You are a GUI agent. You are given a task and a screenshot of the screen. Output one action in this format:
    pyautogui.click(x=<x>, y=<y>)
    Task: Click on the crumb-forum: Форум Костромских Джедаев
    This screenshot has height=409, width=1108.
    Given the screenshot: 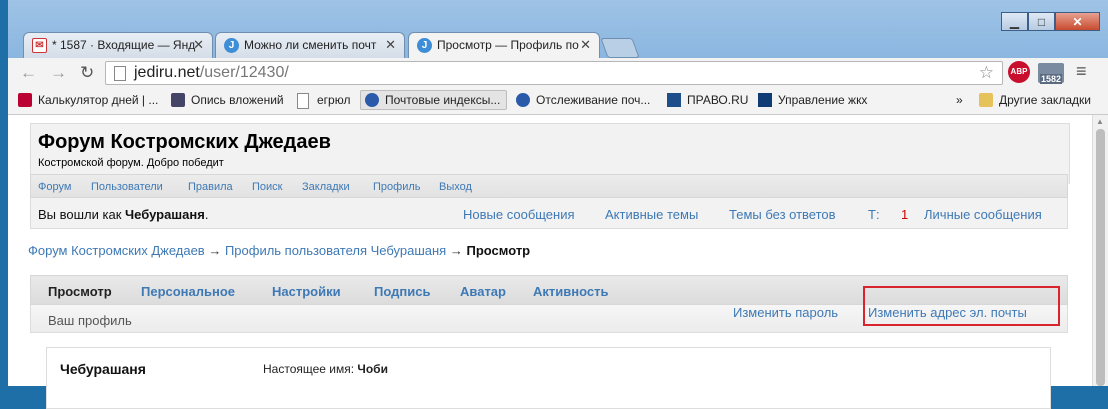 What is the action you would take?
    pyautogui.click(x=116, y=250)
    